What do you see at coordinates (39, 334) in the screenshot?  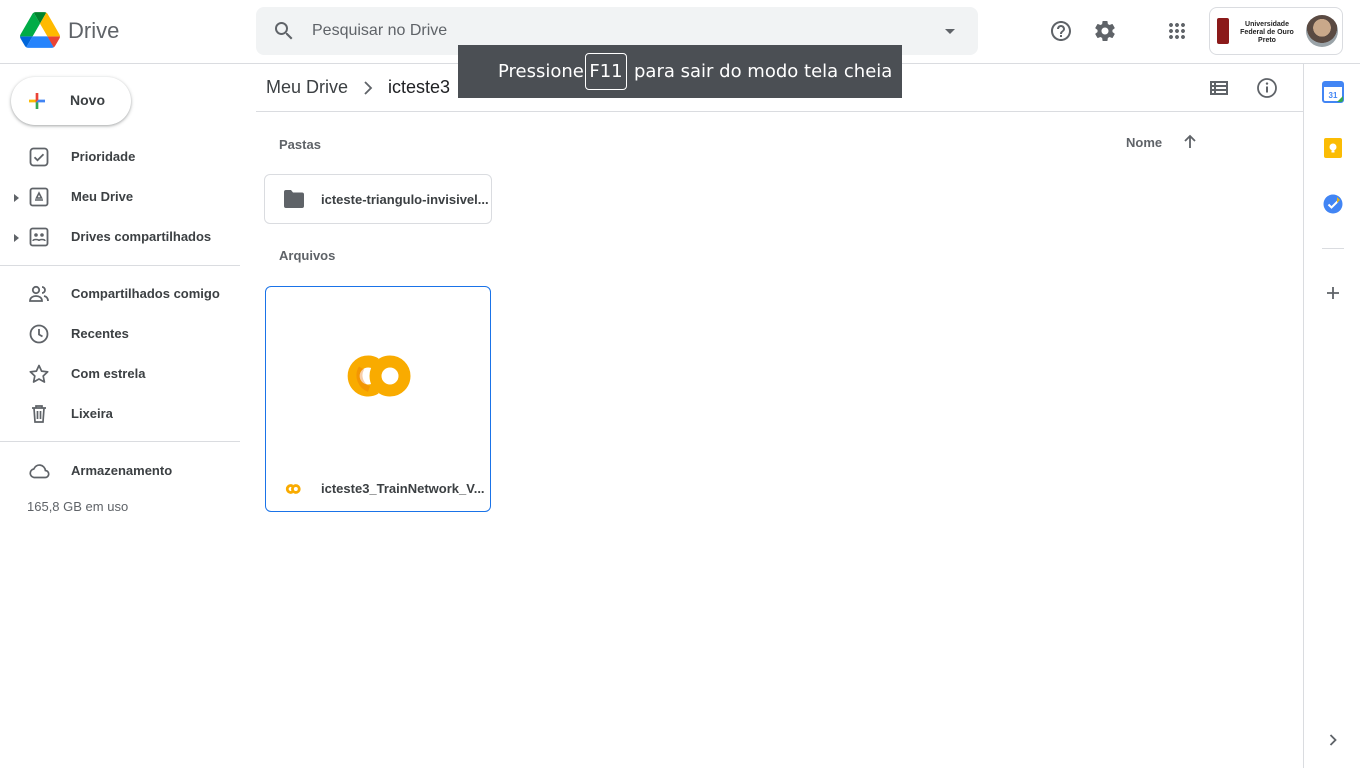 I see `clock-icon` at bounding box center [39, 334].